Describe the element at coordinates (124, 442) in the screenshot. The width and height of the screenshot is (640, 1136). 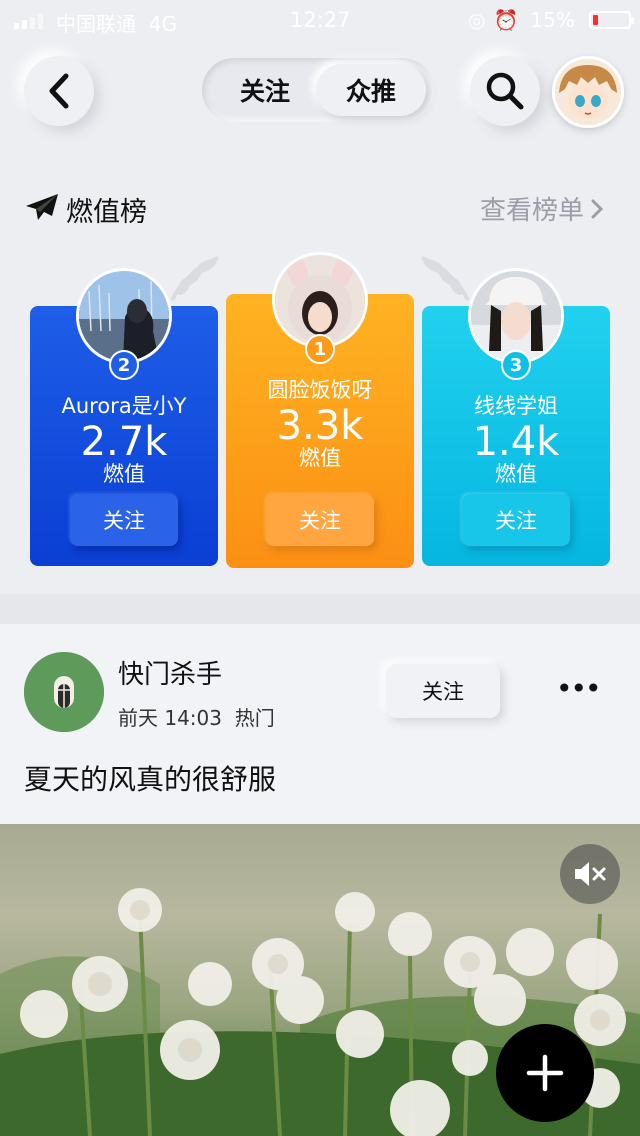
I see `heat-value: 2.7k` at that location.